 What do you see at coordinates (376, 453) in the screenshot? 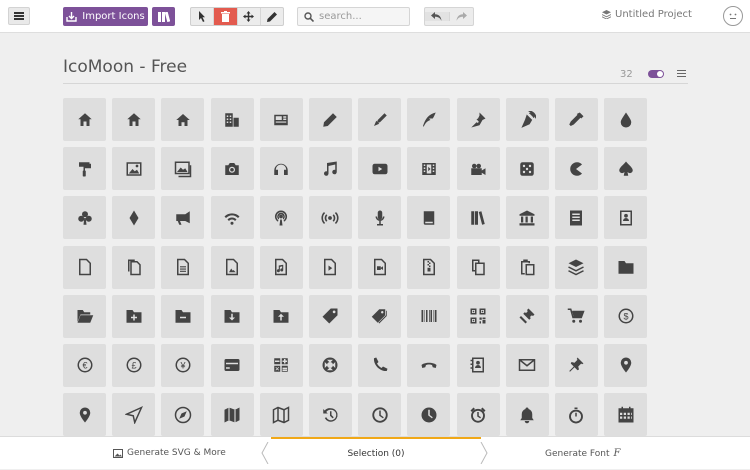
I see `selection-tab: Selection (0)` at bounding box center [376, 453].